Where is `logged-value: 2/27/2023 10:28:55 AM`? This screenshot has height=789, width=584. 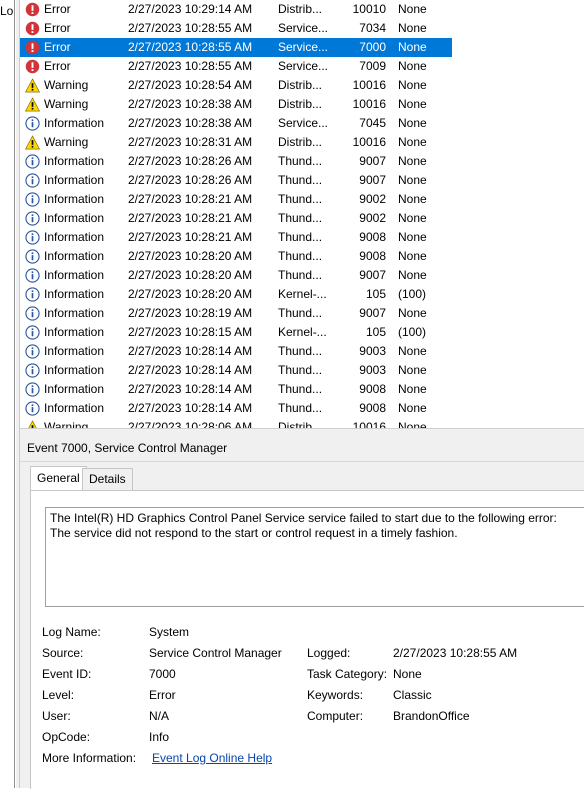
logged-value: 2/27/2023 10:28:55 AM is located at coordinates (455, 653).